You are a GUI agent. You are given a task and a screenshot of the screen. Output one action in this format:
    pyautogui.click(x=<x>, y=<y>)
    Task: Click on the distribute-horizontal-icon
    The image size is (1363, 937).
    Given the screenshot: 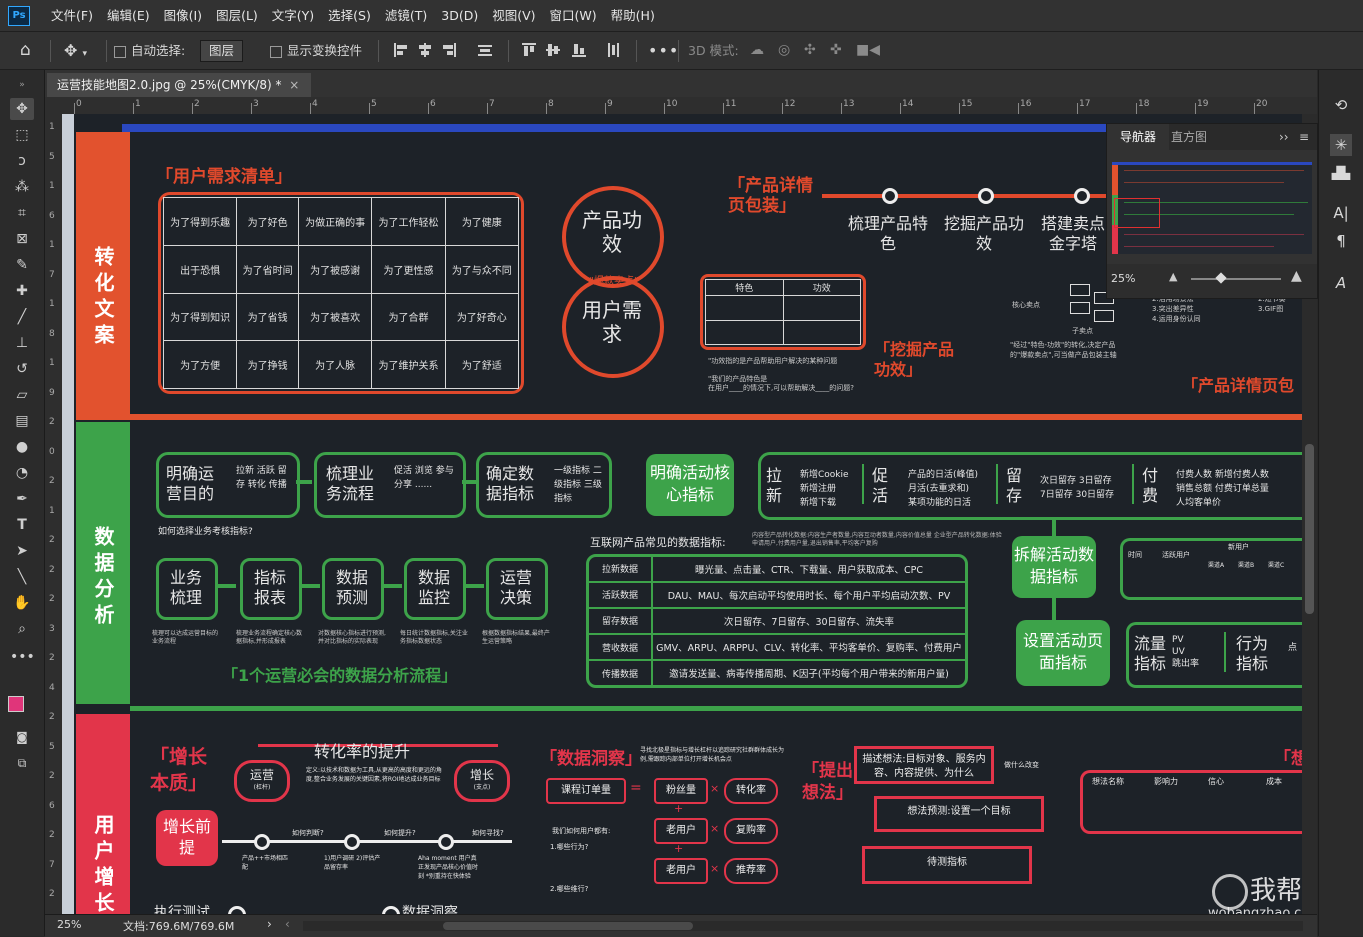 What is the action you would take?
    pyautogui.click(x=613, y=50)
    